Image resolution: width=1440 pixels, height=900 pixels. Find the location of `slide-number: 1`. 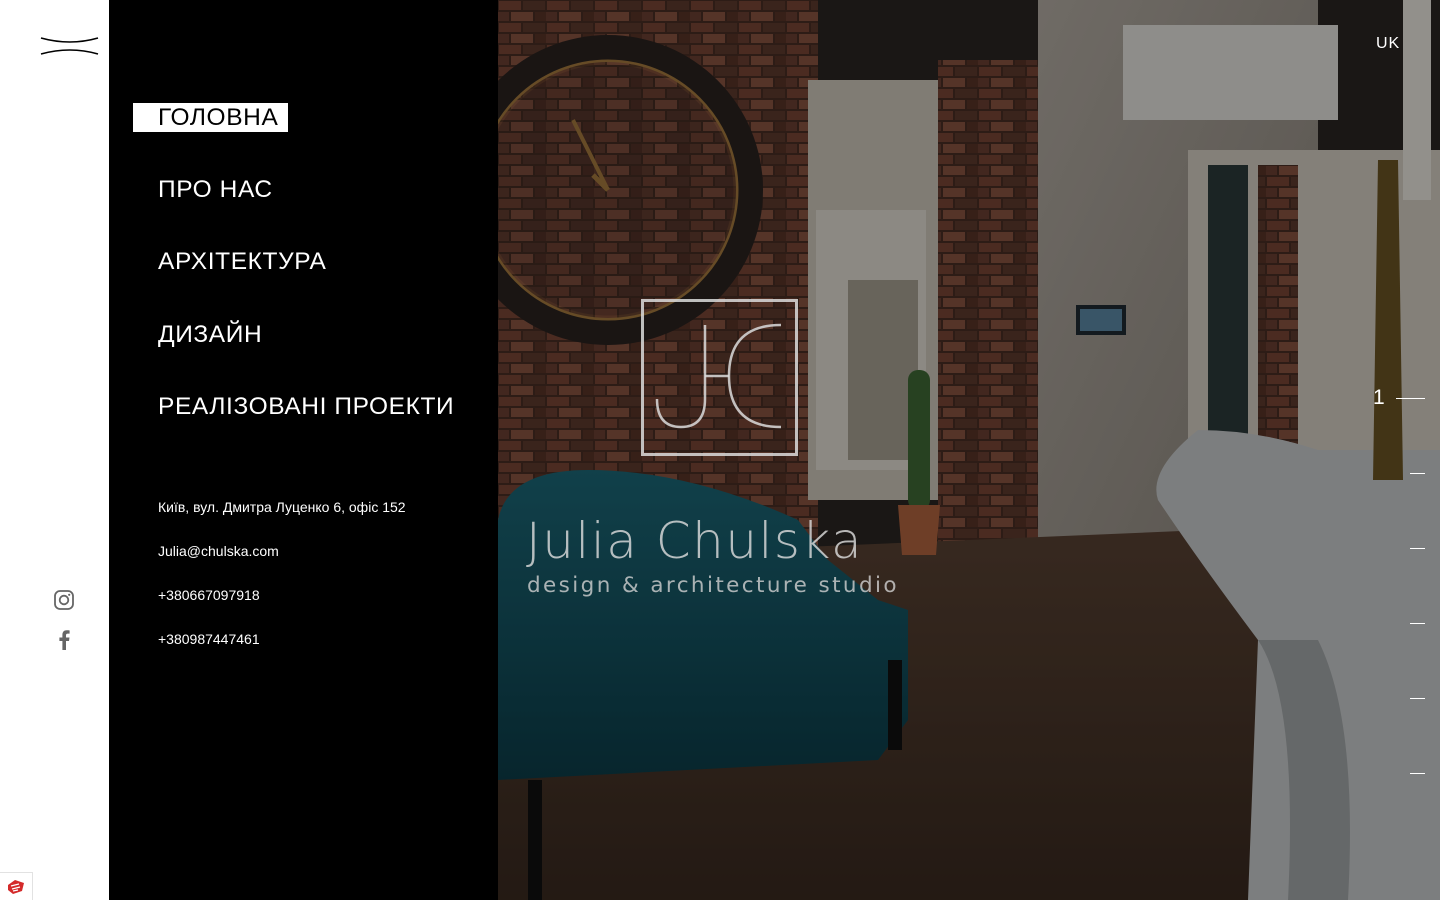

slide-number: 1 is located at coordinates (1379, 397).